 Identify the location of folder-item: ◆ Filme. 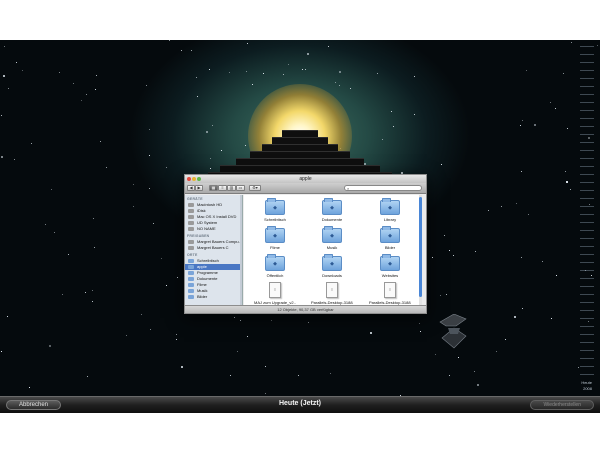
(275, 240).